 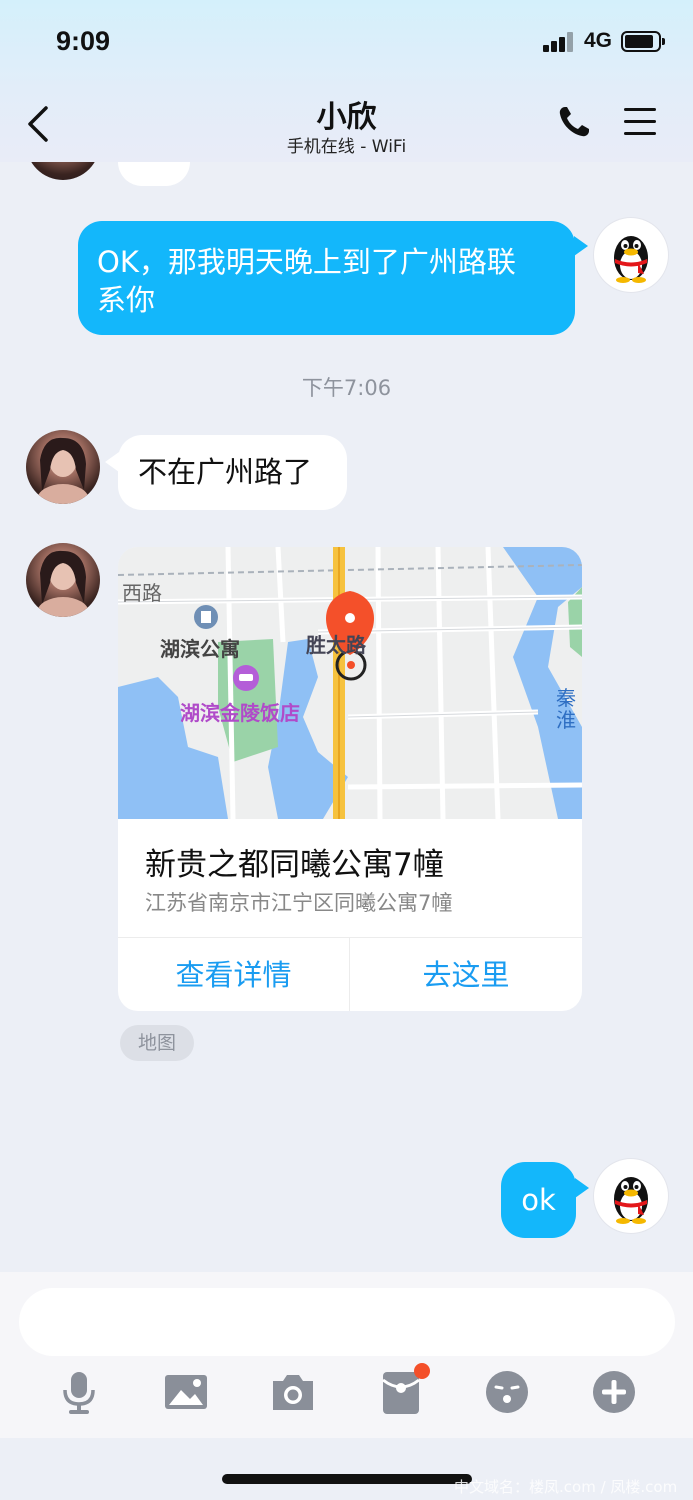 I want to click on battery-icon, so click(x=643, y=41).